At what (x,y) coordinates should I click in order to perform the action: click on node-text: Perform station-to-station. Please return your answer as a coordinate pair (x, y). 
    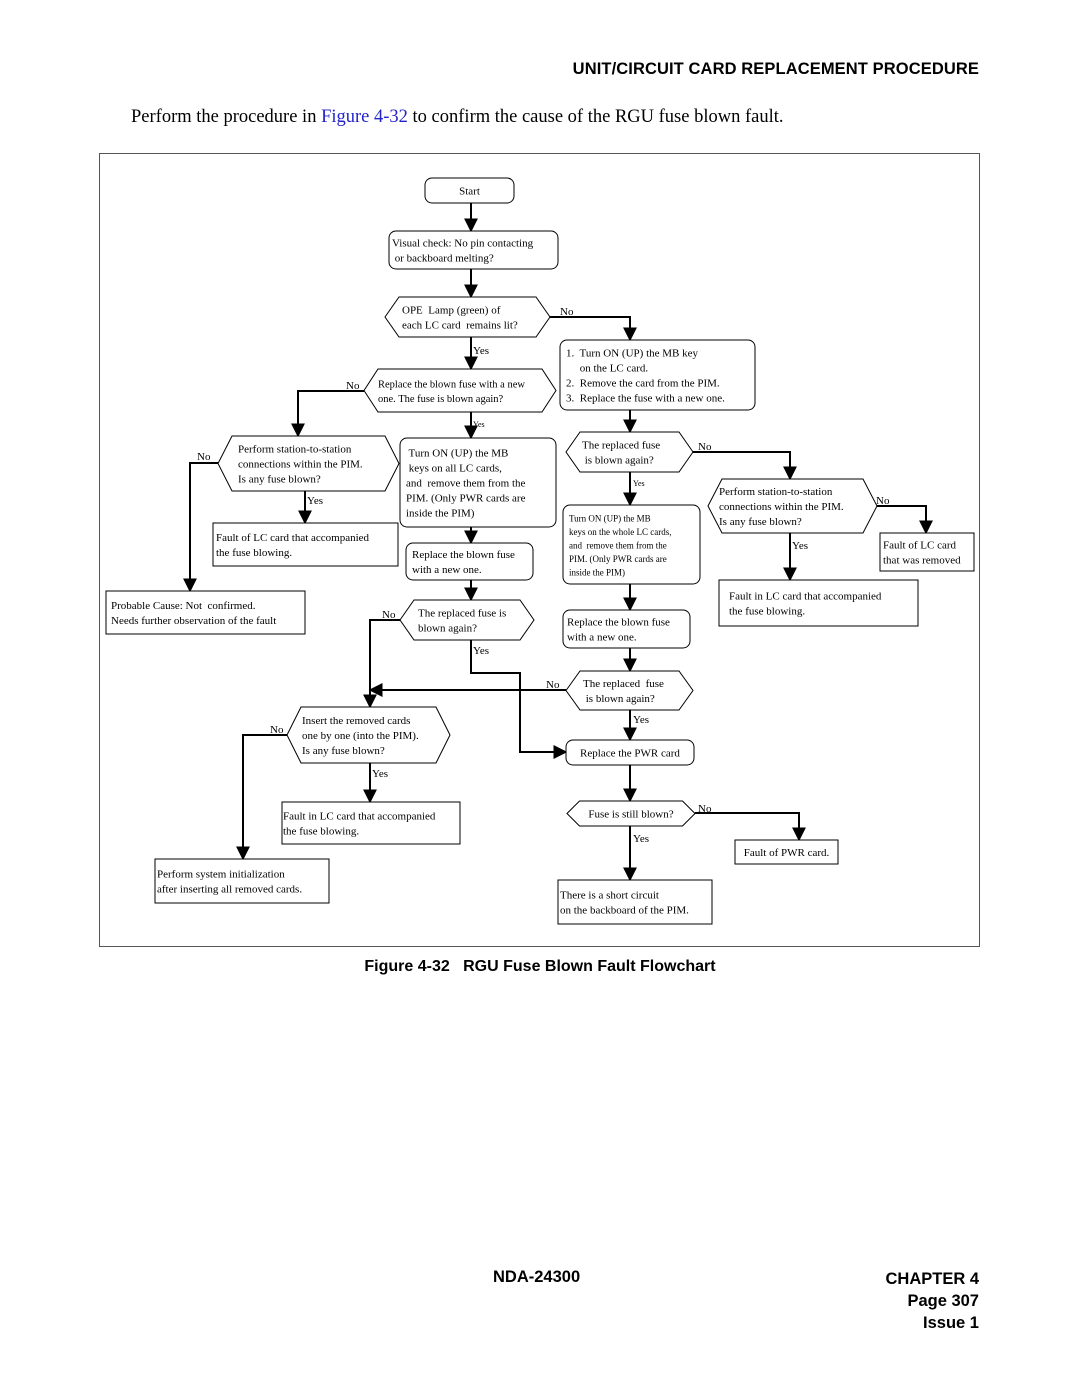
    Looking at the image, I should click on (295, 450).